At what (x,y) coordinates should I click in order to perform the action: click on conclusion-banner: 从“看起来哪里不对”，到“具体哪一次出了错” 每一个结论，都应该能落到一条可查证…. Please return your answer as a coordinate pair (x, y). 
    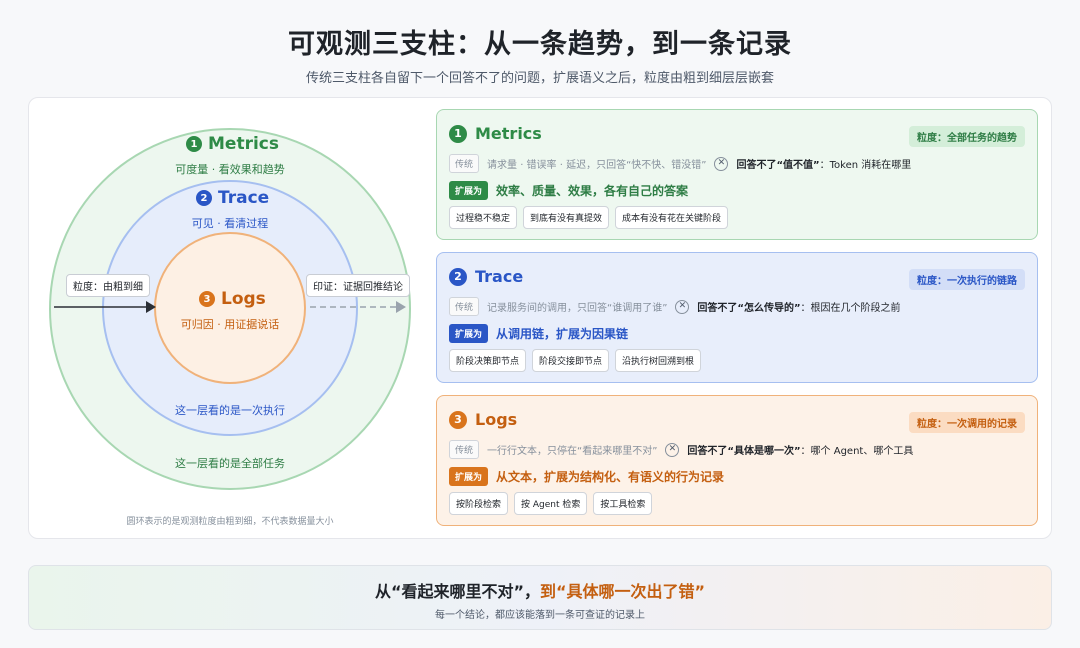
    Looking at the image, I should click on (540, 597).